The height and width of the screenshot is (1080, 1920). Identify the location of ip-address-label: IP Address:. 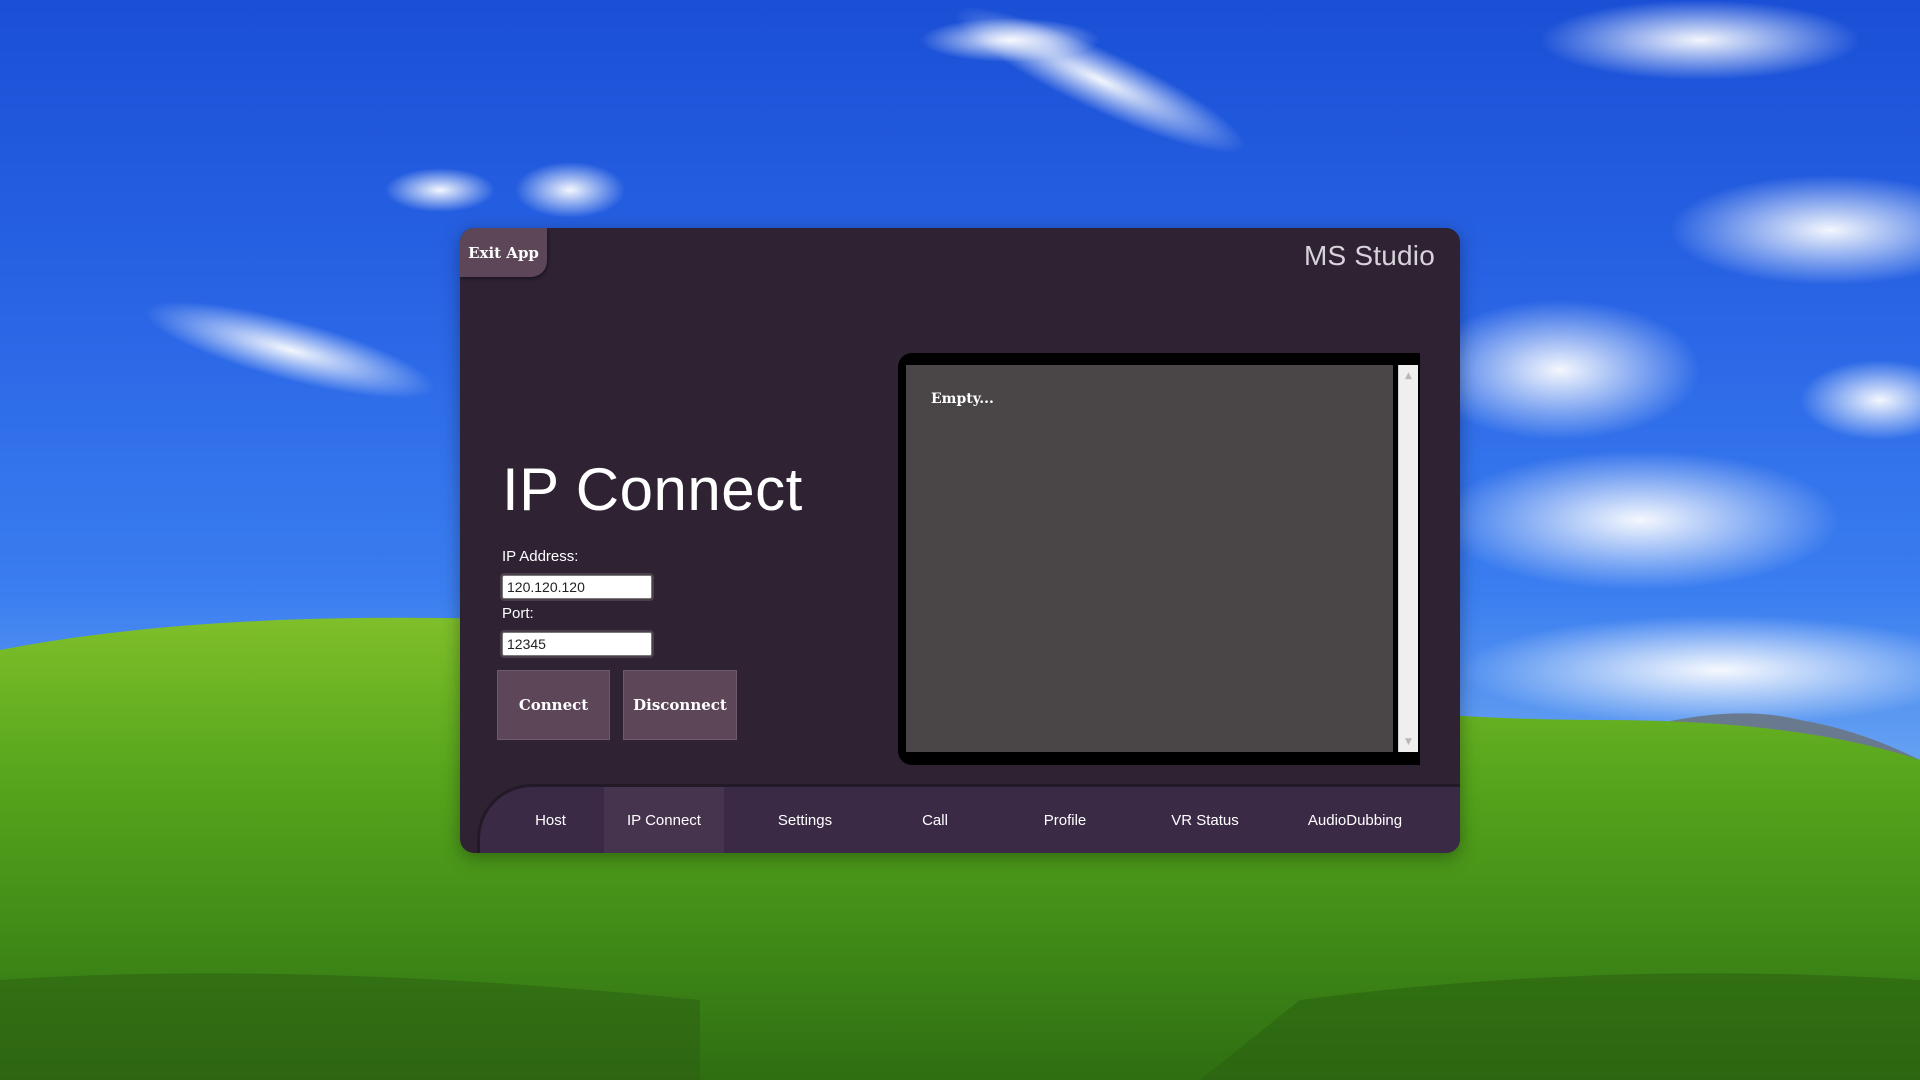
(540, 556).